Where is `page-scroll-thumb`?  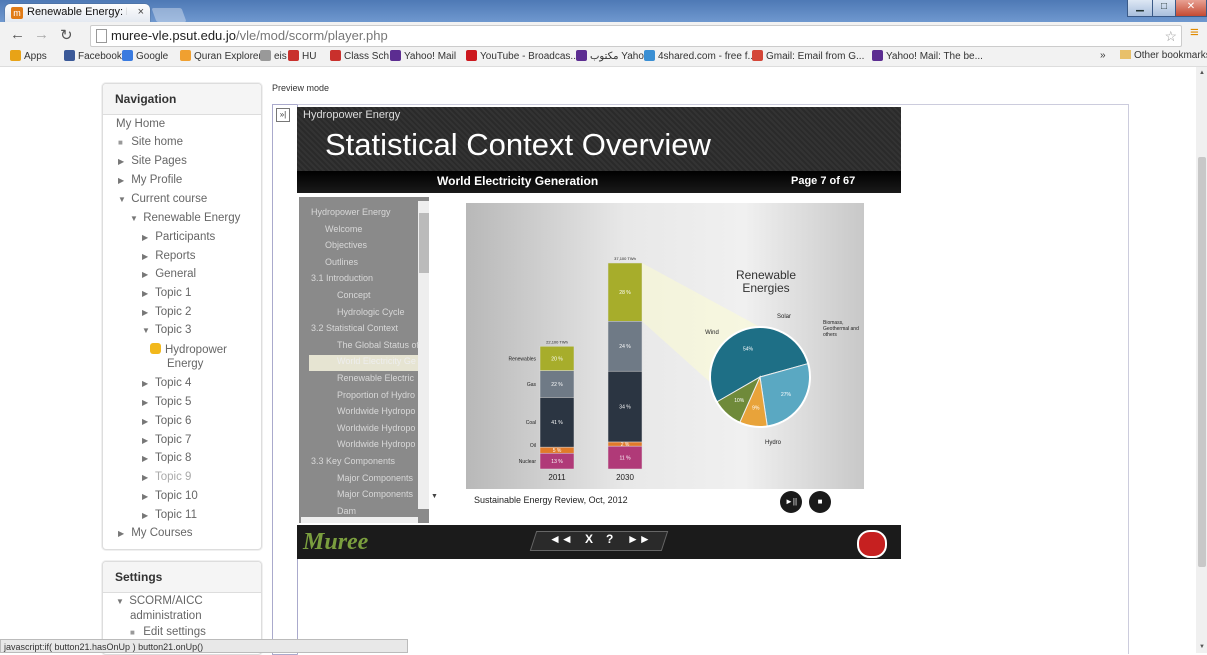
page-scroll-thumb is located at coordinates (1202, 362).